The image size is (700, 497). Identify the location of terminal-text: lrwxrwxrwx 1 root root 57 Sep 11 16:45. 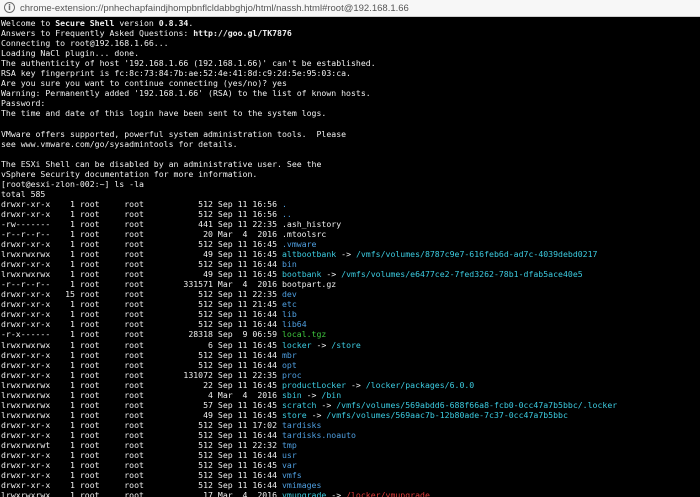
(141, 404).